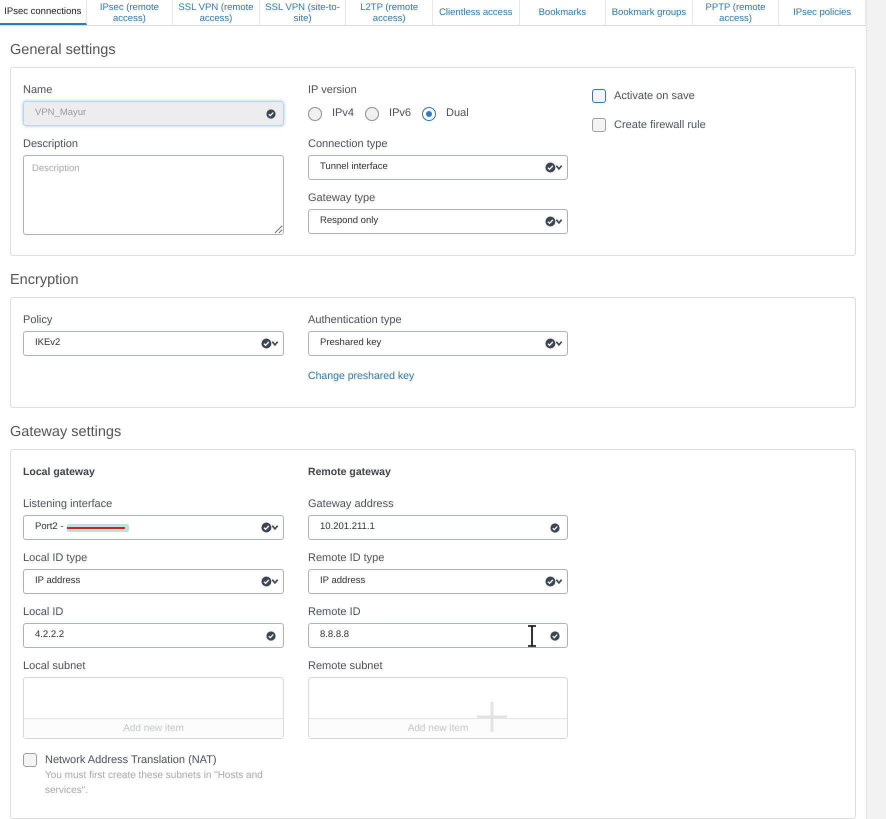  Describe the element at coordinates (347, 558) in the screenshot. I see `field-label: Remote ID type` at that location.